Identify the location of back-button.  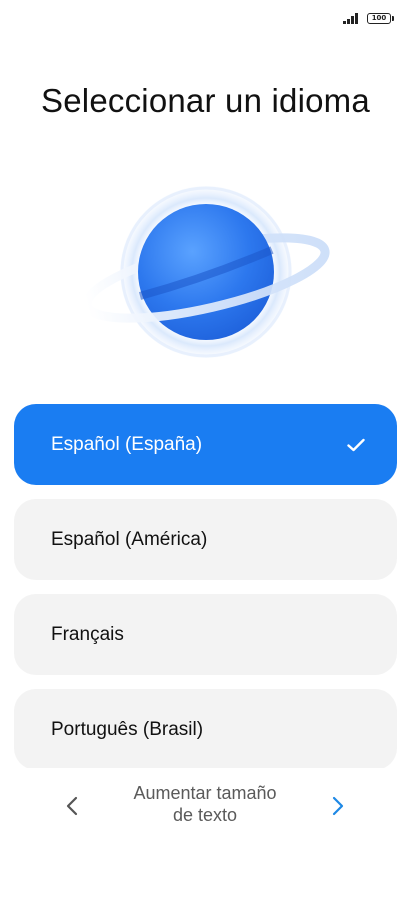
(72, 806).